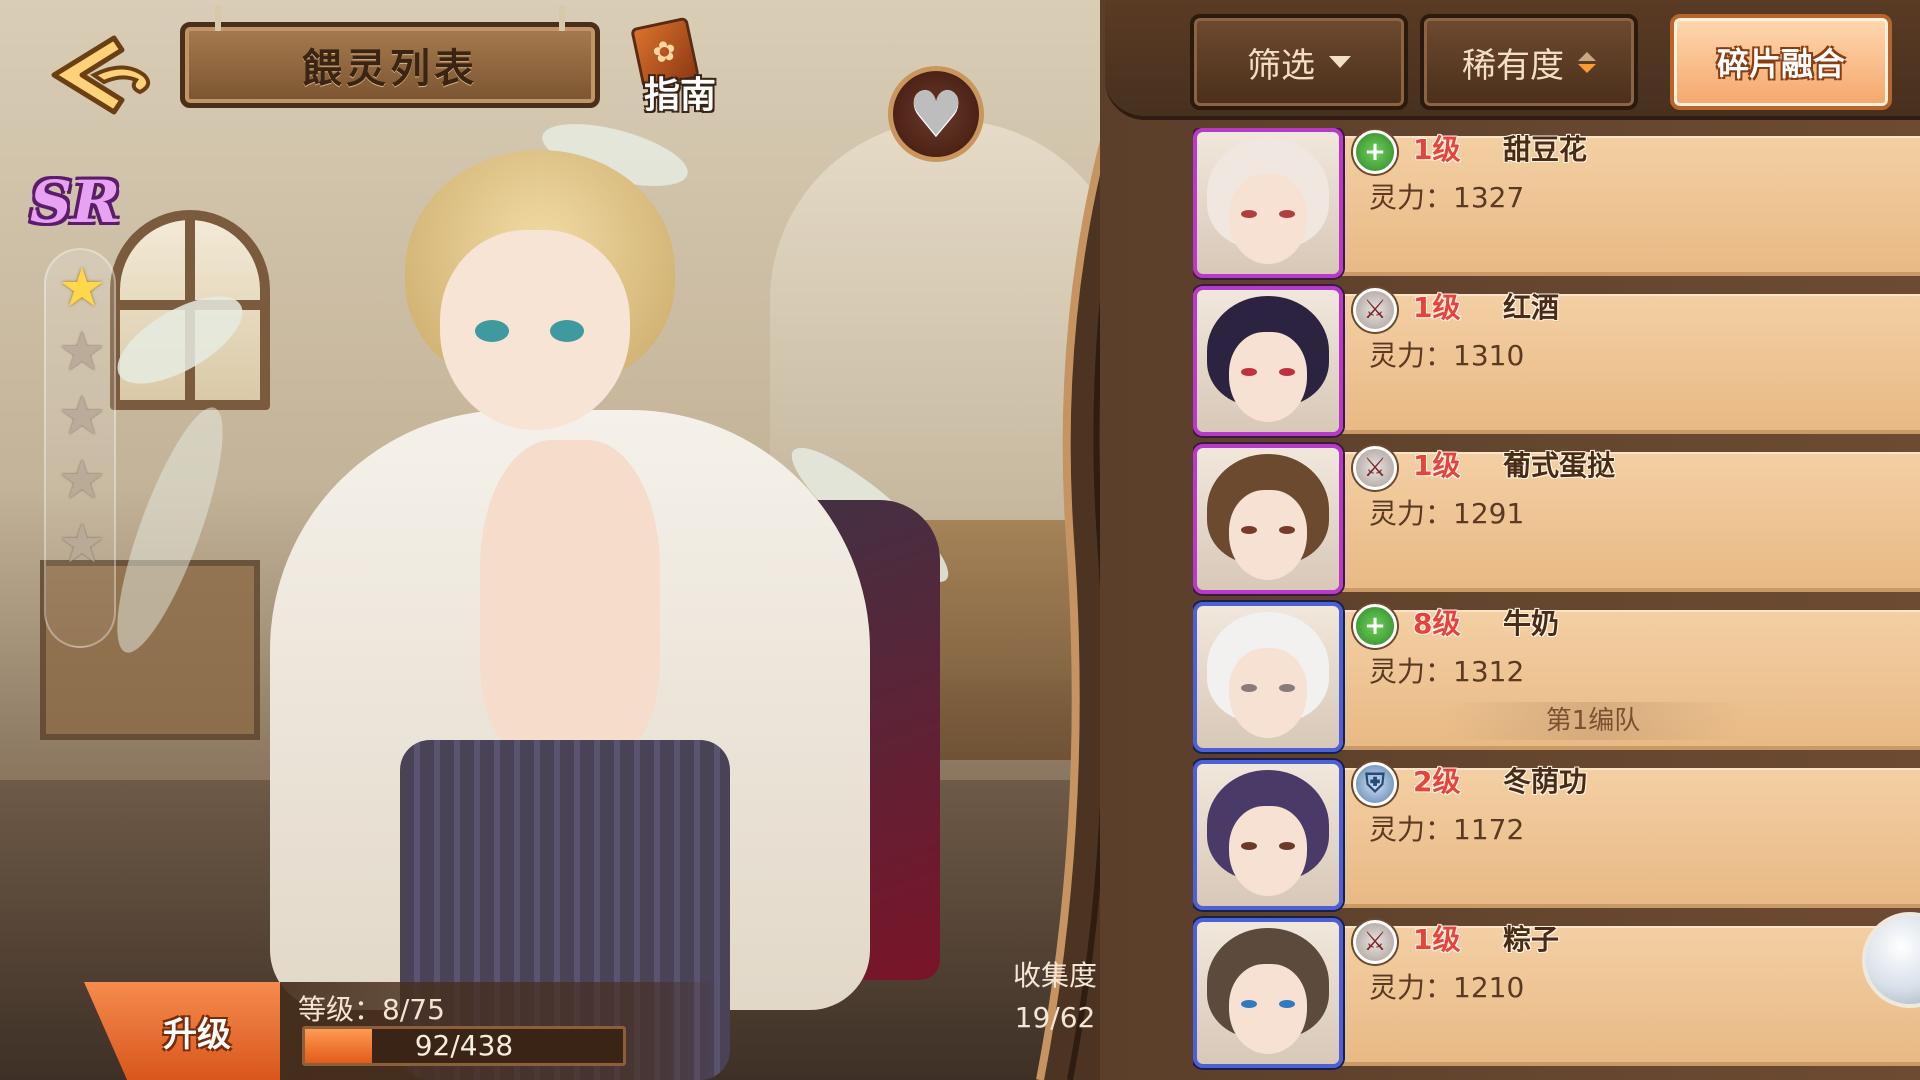 The image size is (1920, 1080). Describe the element at coordinates (1054, 975) in the screenshot. I see `collection-label: 收集度` at that location.